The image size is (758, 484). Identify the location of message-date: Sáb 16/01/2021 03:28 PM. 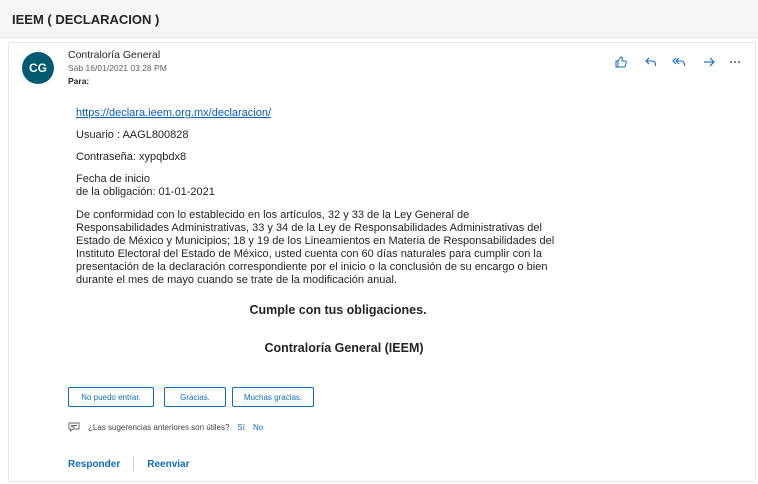
(117, 68).